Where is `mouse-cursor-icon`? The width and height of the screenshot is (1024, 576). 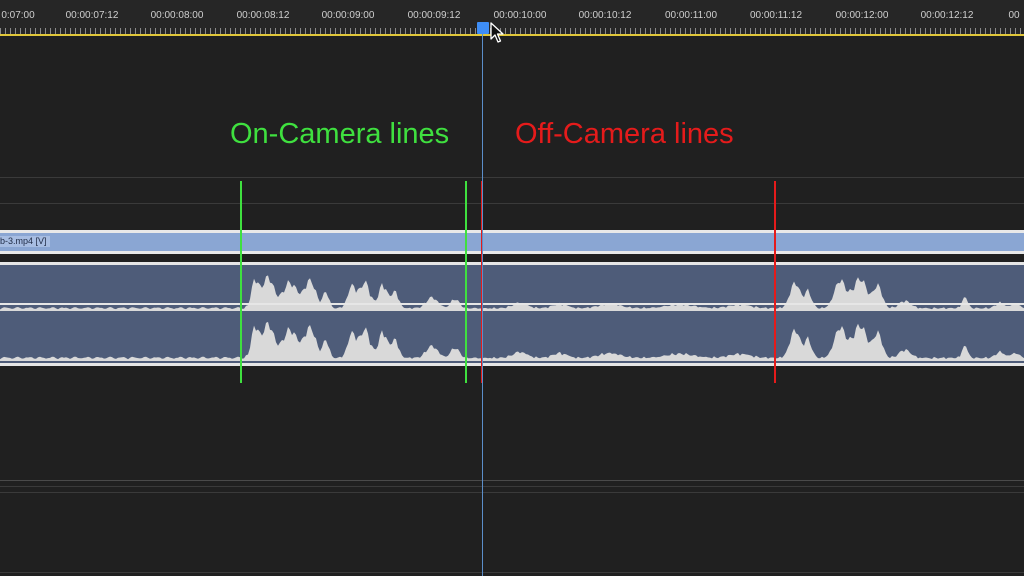
mouse-cursor-icon is located at coordinates (497, 32).